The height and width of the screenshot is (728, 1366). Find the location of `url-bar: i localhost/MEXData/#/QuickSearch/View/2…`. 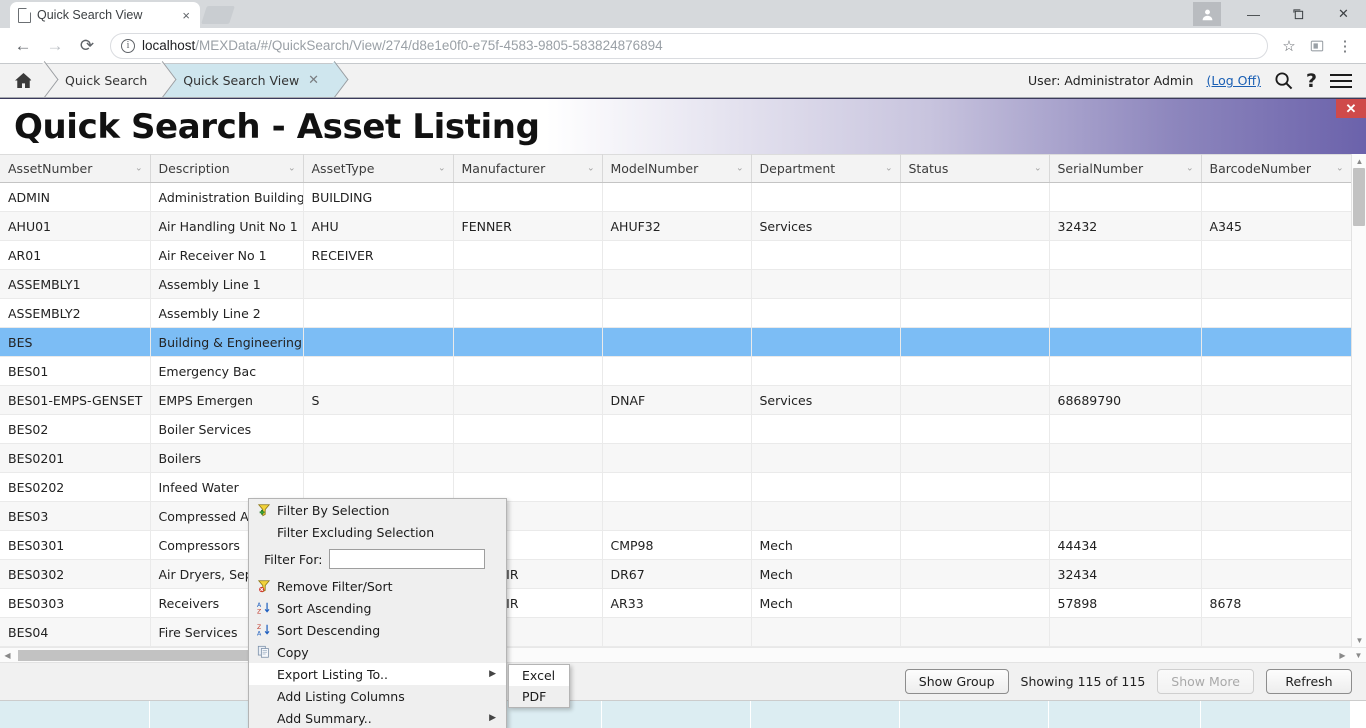

url-bar: i localhost/MEXData/#/QuickSearch/View/2… is located at coordinates (689, 45).